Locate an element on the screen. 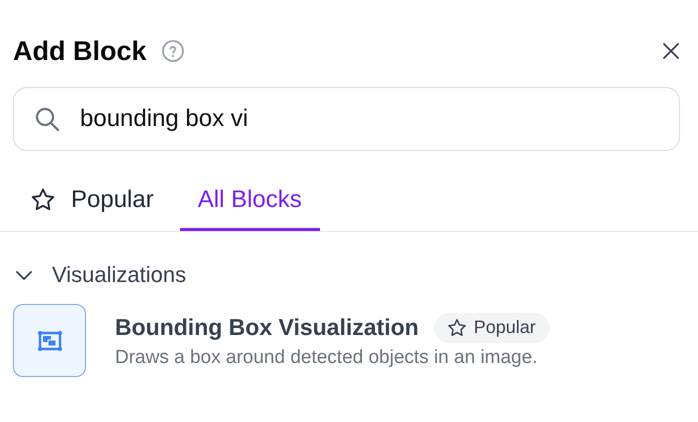 The image size is (698, 422). tab: Popular is located at coordinates (91, 201).